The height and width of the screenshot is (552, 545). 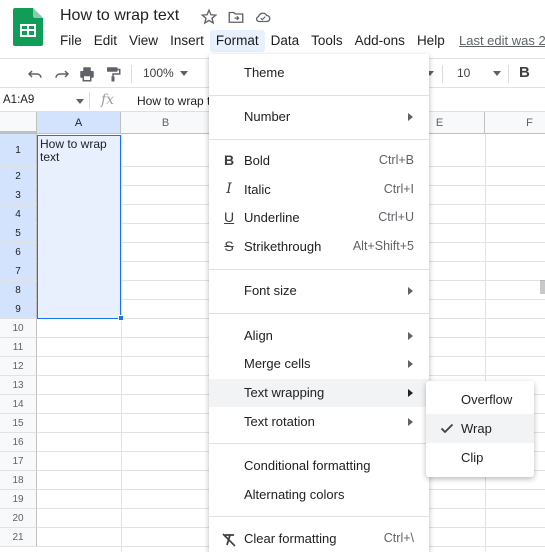 What do you see at coordinates (515, 123) in the screenshot?
I see `column-header-f: F` at bounding box center [515, 123].